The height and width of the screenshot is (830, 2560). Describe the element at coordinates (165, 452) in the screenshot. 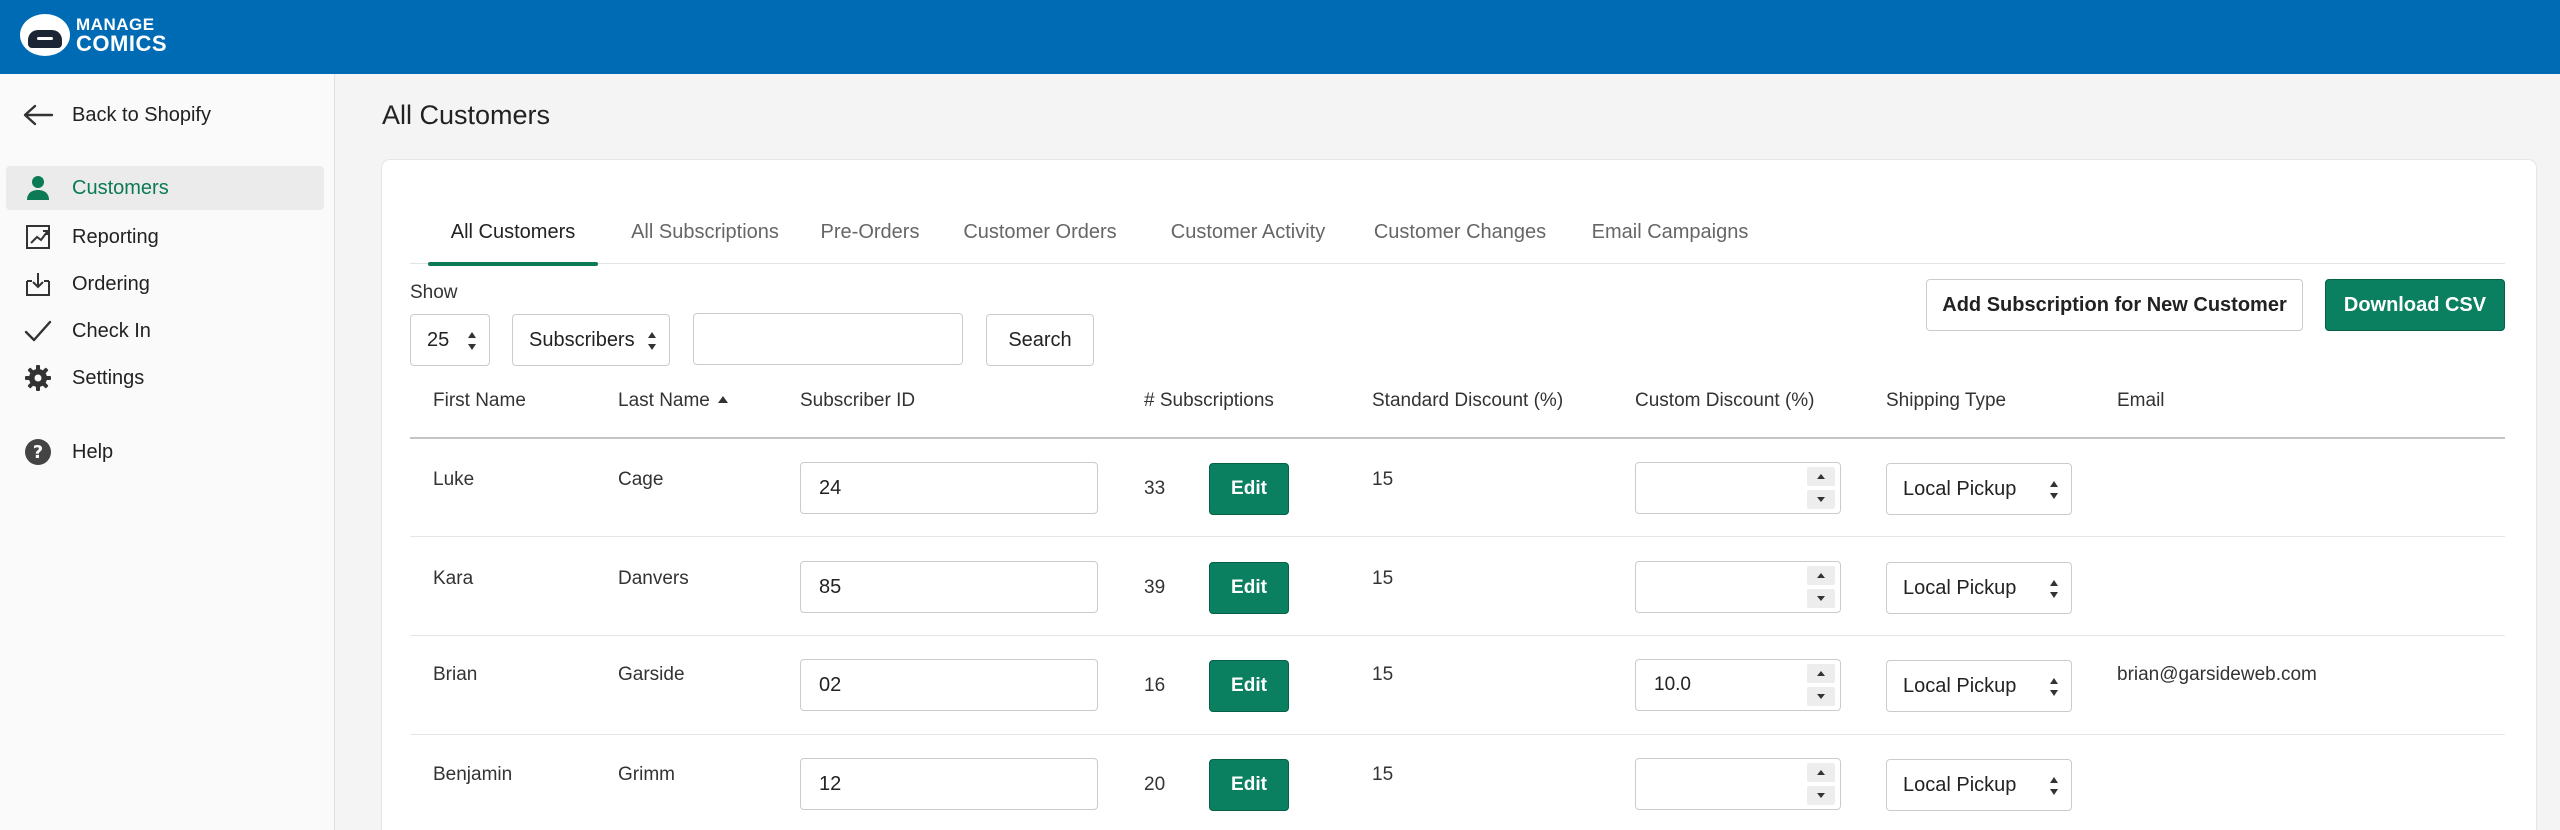

I see `sidebar-item-help: ? Help` at that location.